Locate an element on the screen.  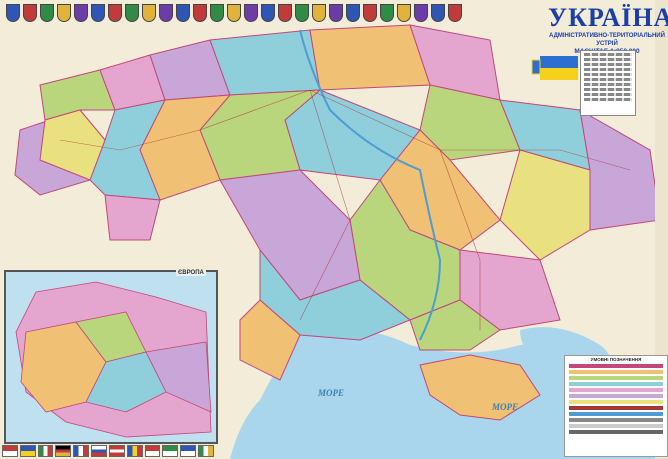
map-legend: УМОВНІ ПОЗНАЧЕННЯ is located at coordinates (616, 406).